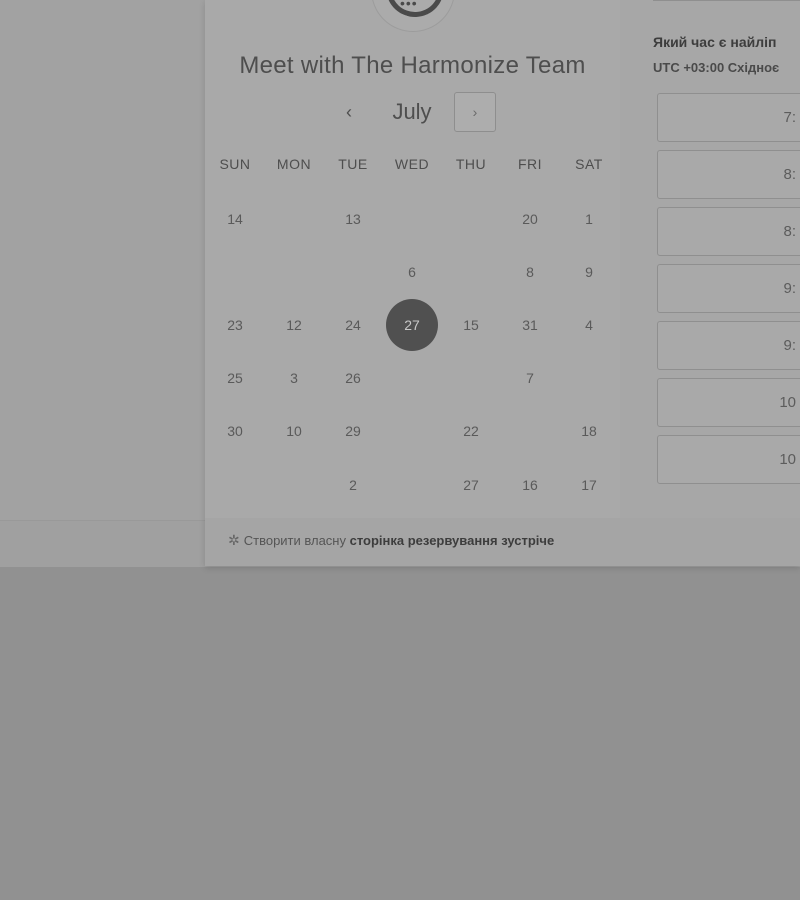  What do you see at coordinates (452, 540) in the screenshot?
I see `footer-link-text: сторінка резервування зустріче` at bounding box center [452, 540].